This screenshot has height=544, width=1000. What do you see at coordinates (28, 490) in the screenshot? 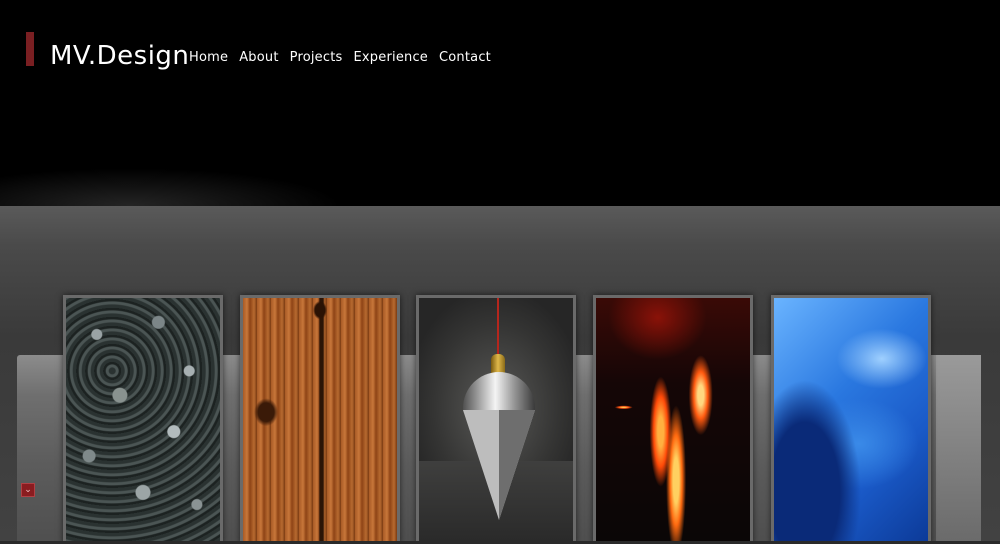
I see `chevron-down-icon: ⌄` at bounding box center [28, 490].